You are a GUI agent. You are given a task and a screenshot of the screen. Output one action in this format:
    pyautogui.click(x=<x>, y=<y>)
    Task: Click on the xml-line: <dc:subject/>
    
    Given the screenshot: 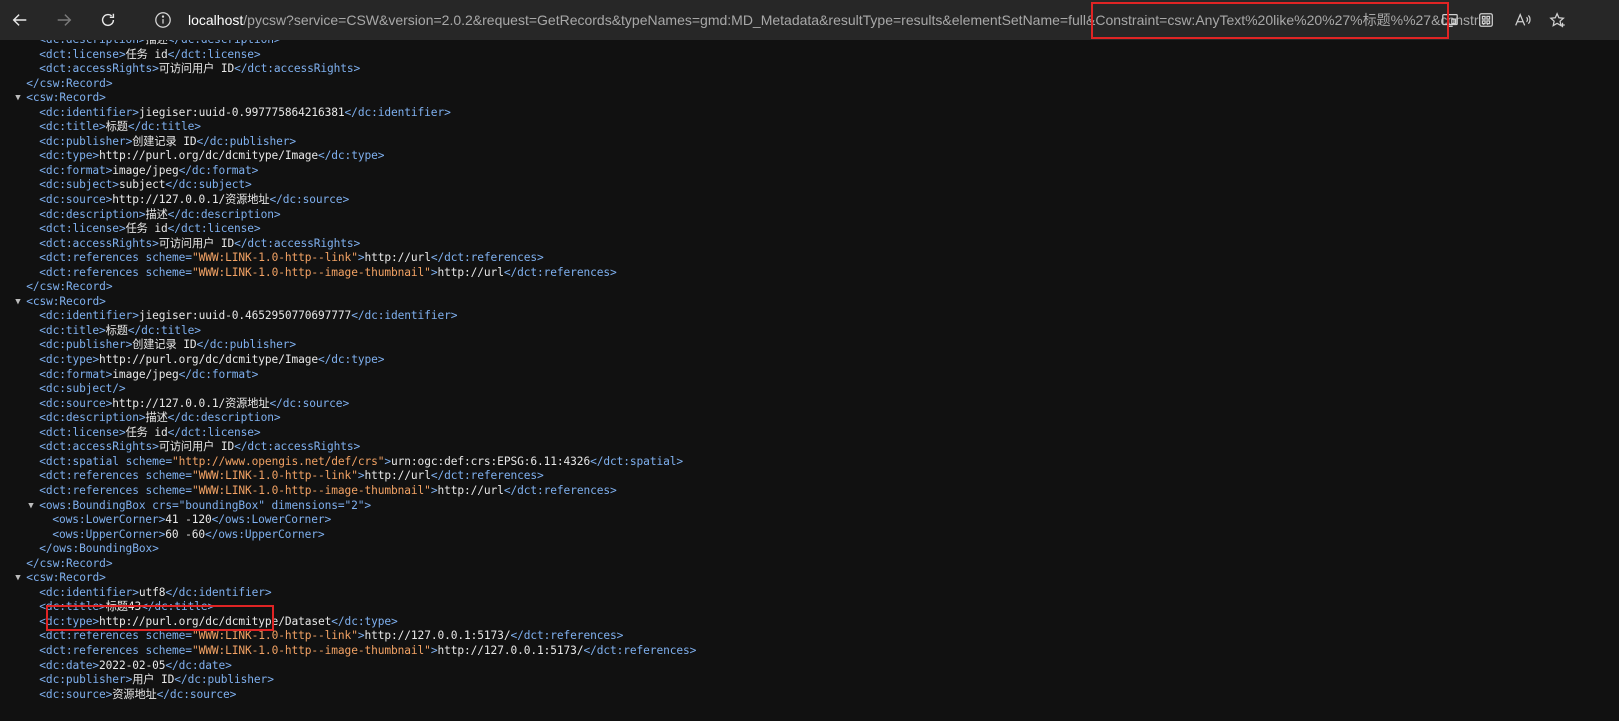 What is the action you would take?
    pyautogui.click(x=809, y=389)
    